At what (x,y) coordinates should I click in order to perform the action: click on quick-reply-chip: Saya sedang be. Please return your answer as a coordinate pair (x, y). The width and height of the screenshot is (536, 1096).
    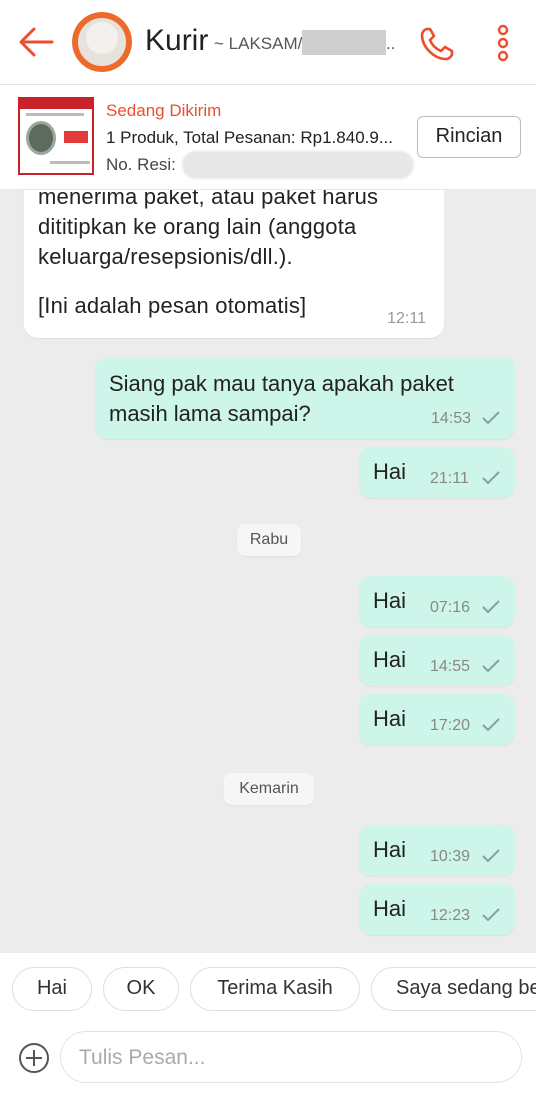
    Looking at the image, I should click on (453, 989).